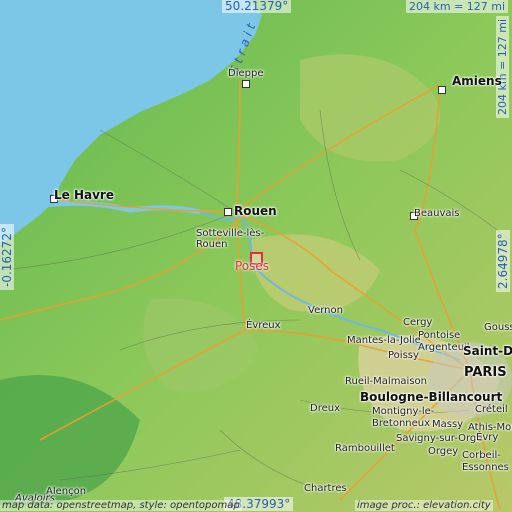  What do you see at coordinates (325, 408) in the screenshot?
I see `city-label-dreux: Dreux` at bounding box center [325, 408].